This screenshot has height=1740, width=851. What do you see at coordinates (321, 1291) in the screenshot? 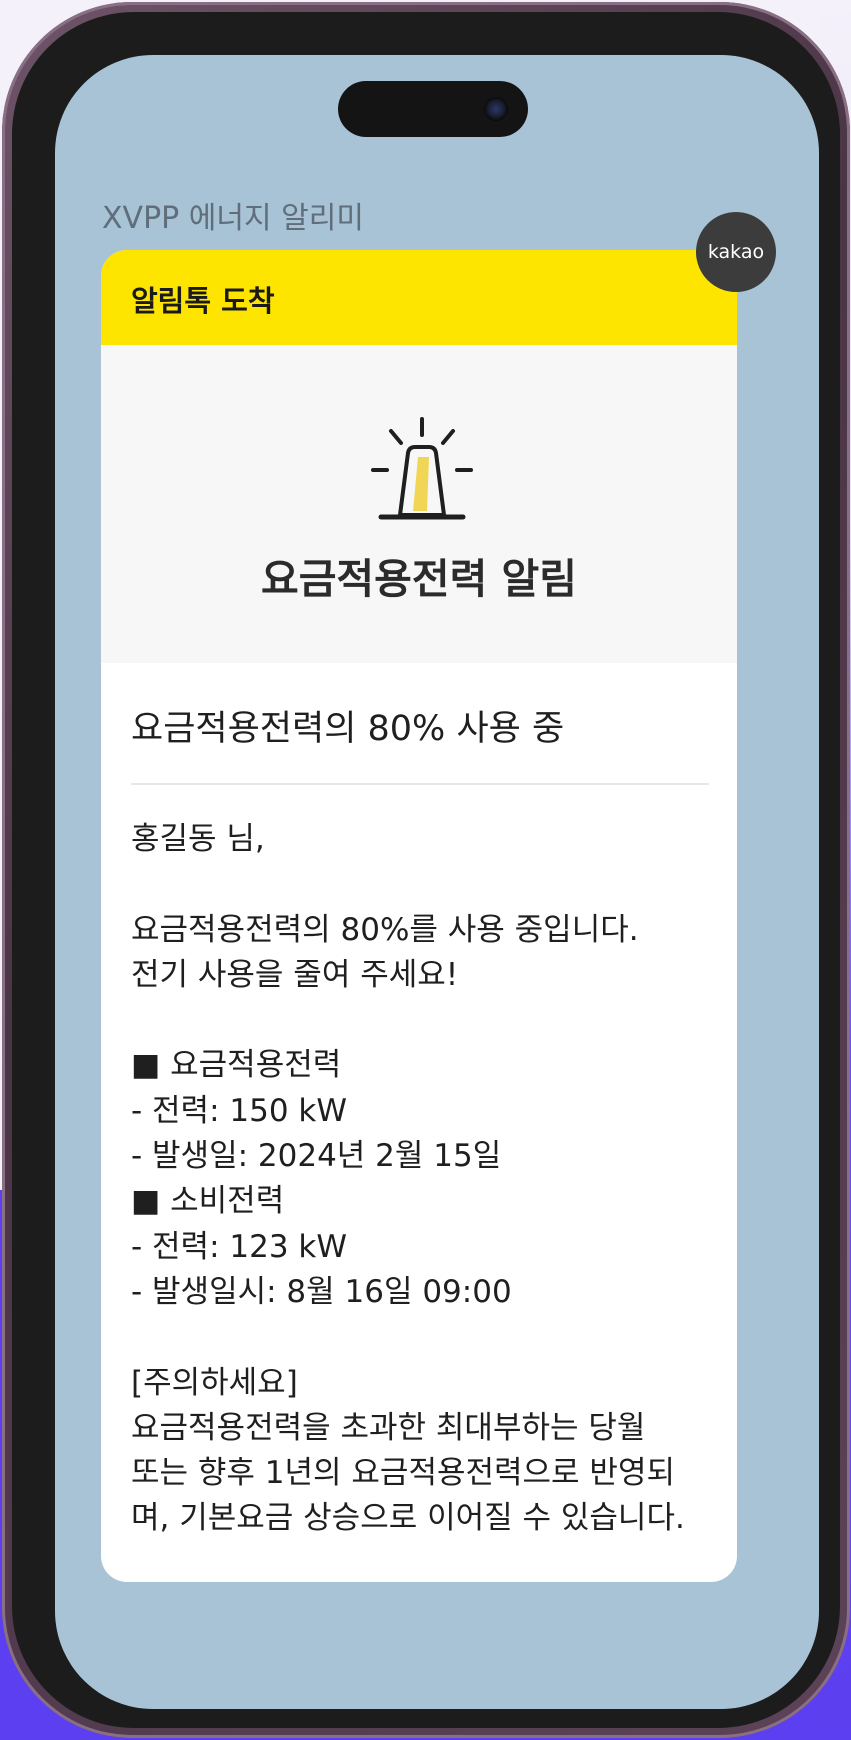
I see `section-item: - 발생일시: 8월 16일 09:00` at bounding box center [321, 1291].